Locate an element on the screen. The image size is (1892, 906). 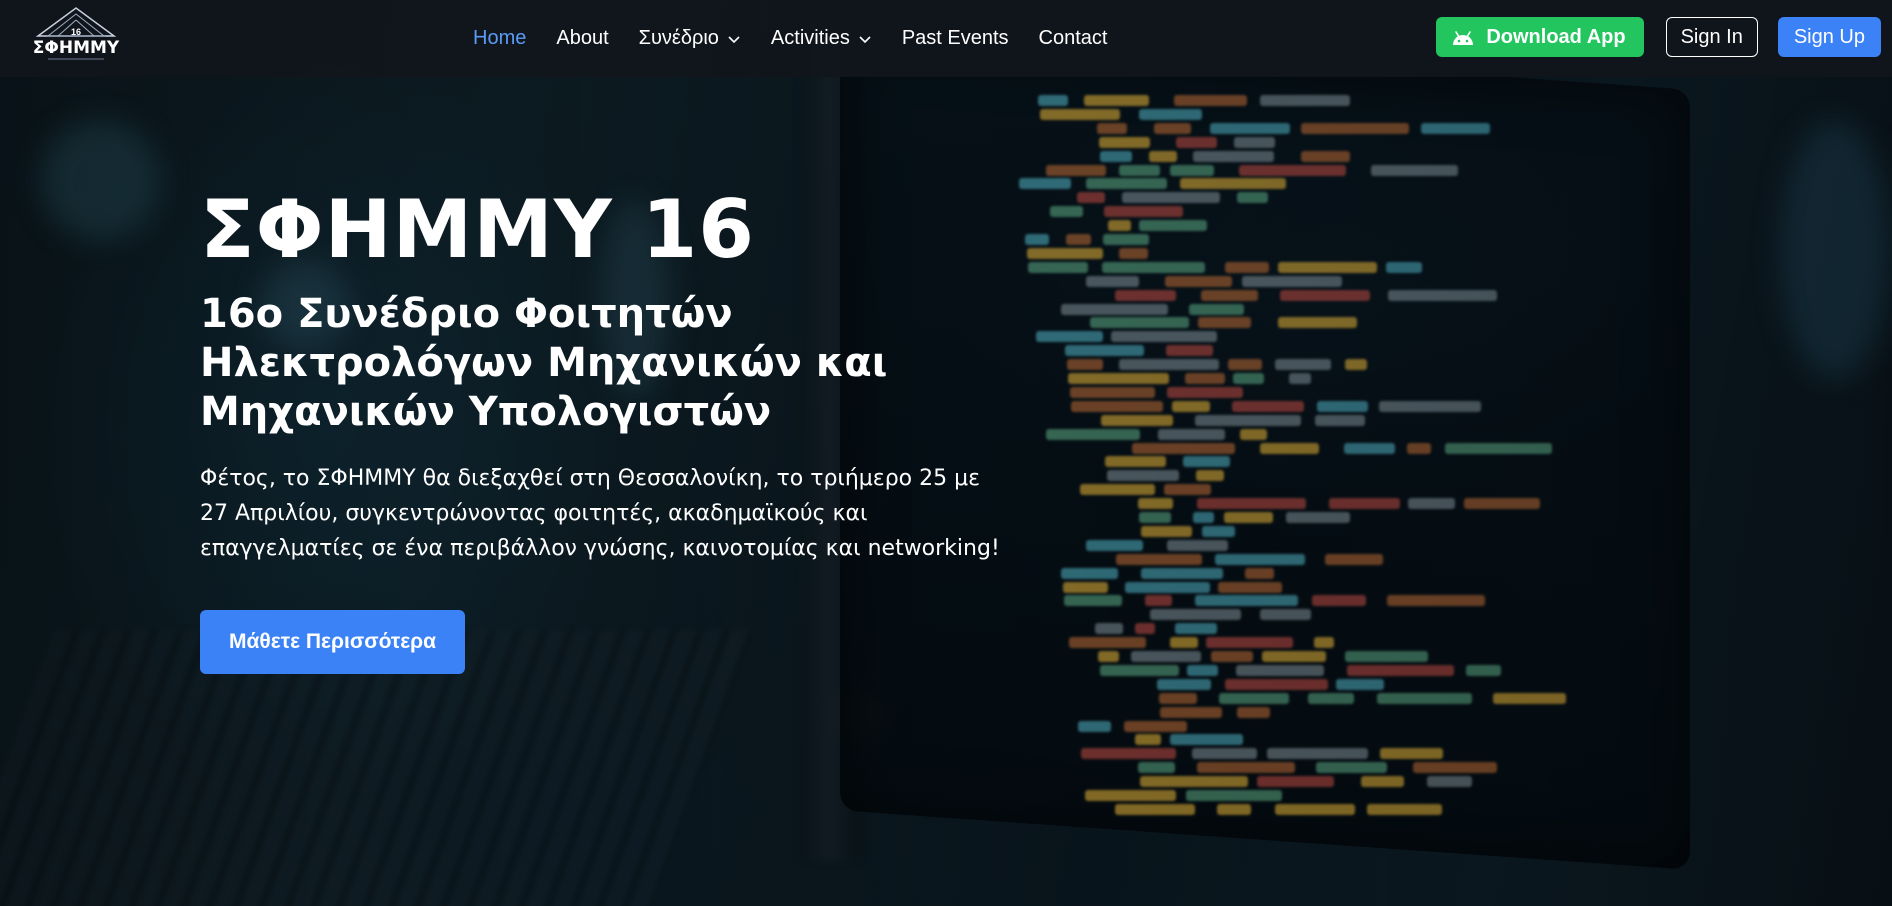
nav-item-label: Contact is located at coordinates (1073, 38).